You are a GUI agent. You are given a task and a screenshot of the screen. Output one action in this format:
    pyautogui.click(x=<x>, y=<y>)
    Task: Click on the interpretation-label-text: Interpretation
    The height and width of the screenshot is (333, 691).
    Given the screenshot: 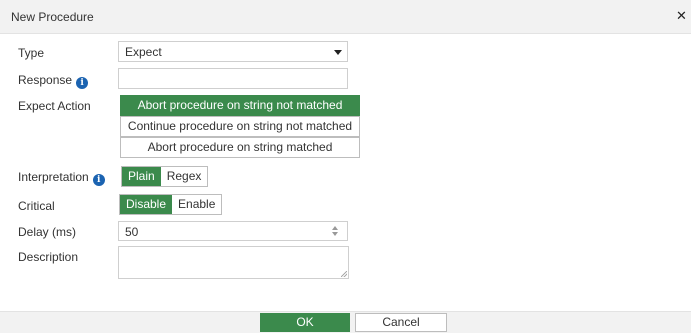 What is the action you would take?
    pyautogui.click(x=53, y=177)
    